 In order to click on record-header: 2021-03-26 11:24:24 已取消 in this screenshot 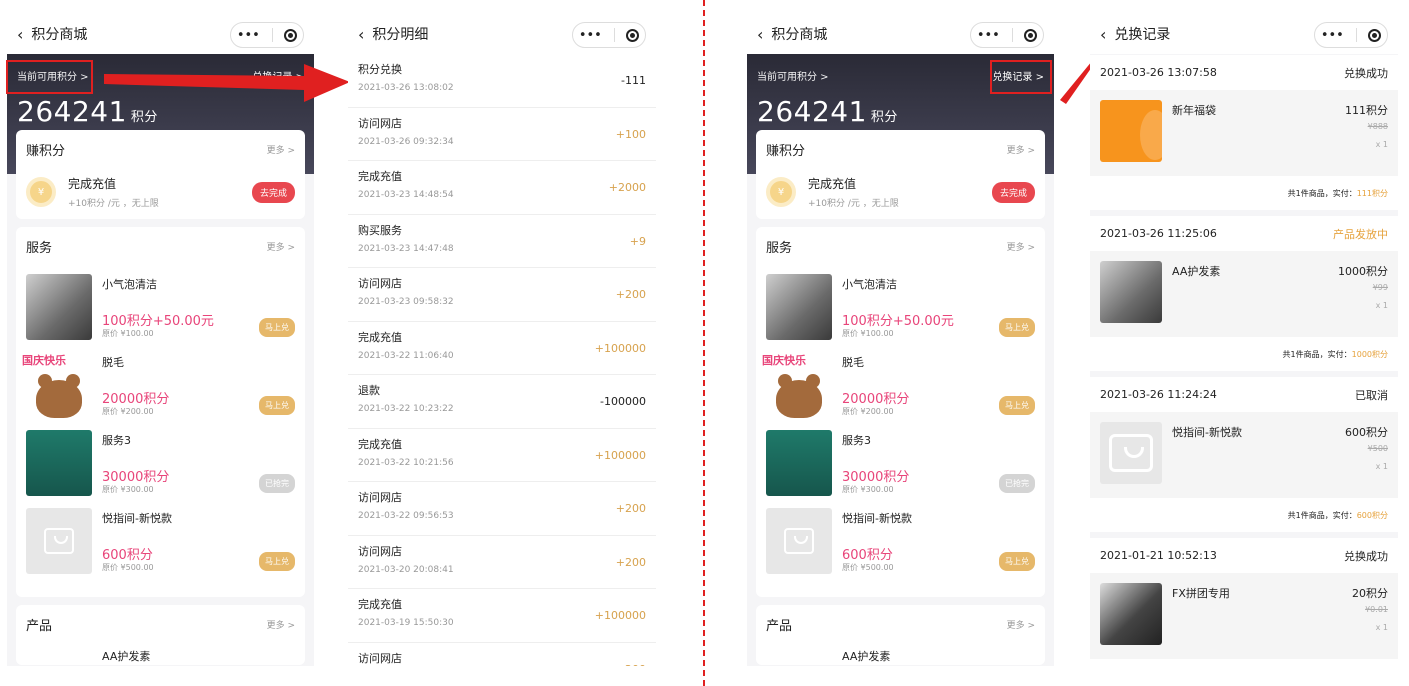, I will do `click(1244, 394)`.